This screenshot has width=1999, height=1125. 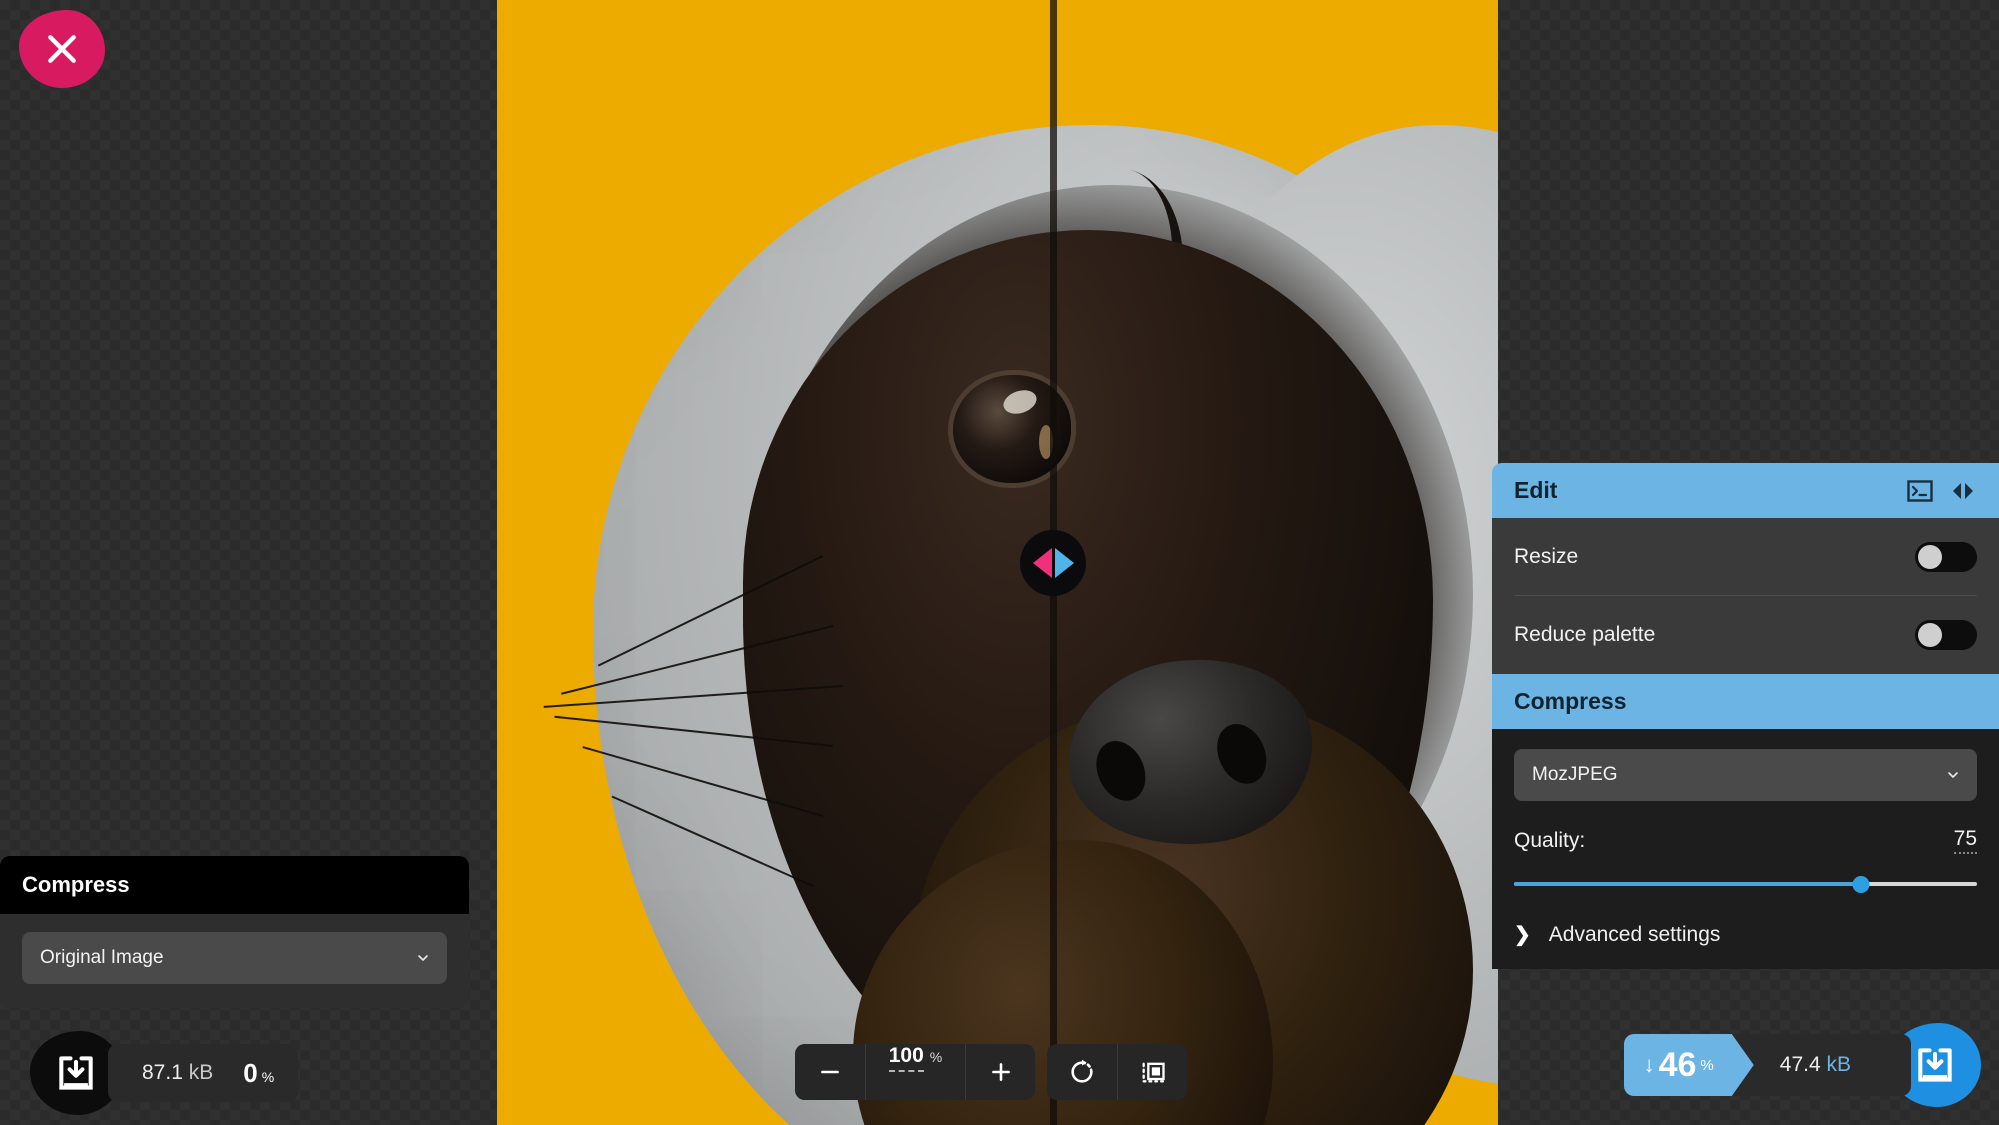 What do you see at coordinates (1707, 1065) in the screenshot?
I see `compression-savings-unit: %` at bounding box center [1707, 1065].